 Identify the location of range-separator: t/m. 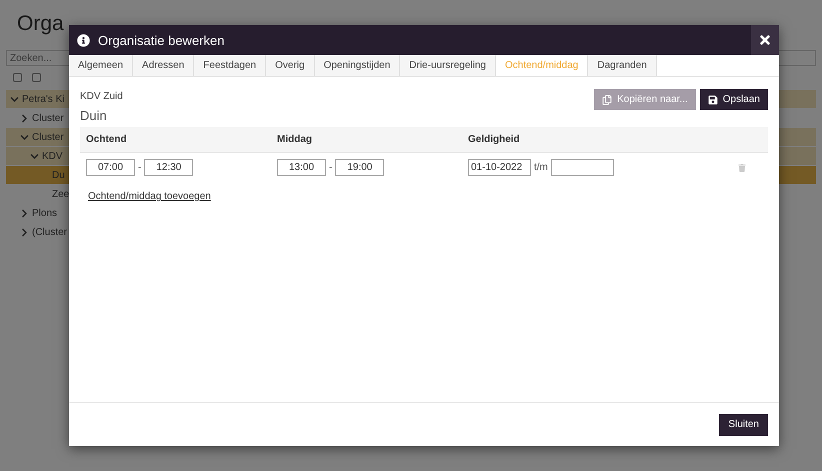
(541, 167).